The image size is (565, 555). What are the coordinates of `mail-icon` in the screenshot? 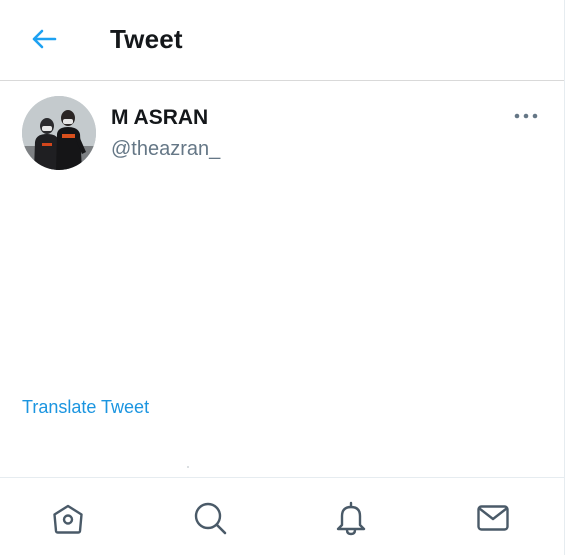 It's located at (493, 518).